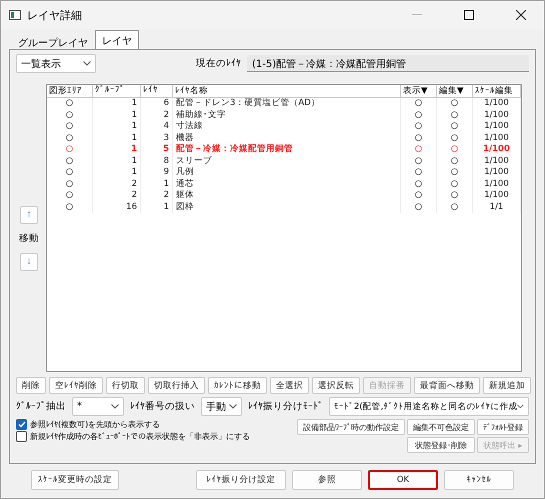 The height and width of the screenshot is (499, 545). I want to click on table-cell: スリーブ, so click(287, 161).